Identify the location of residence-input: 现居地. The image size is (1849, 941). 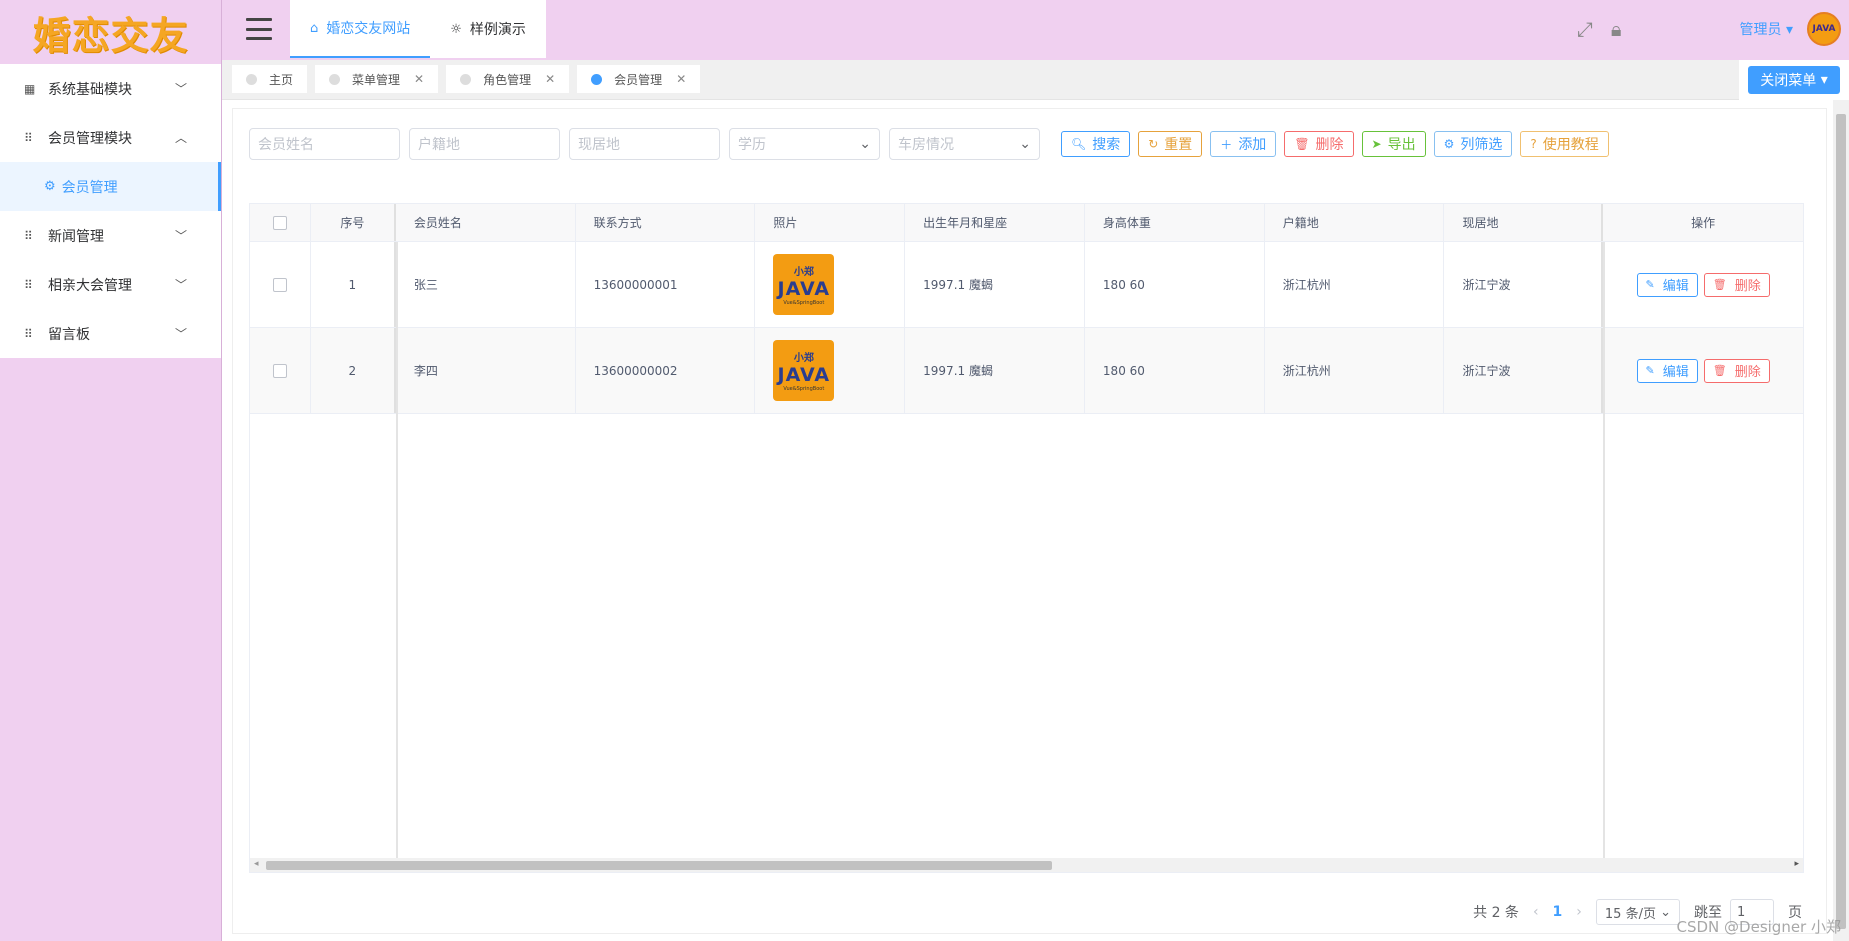
(644, 144).